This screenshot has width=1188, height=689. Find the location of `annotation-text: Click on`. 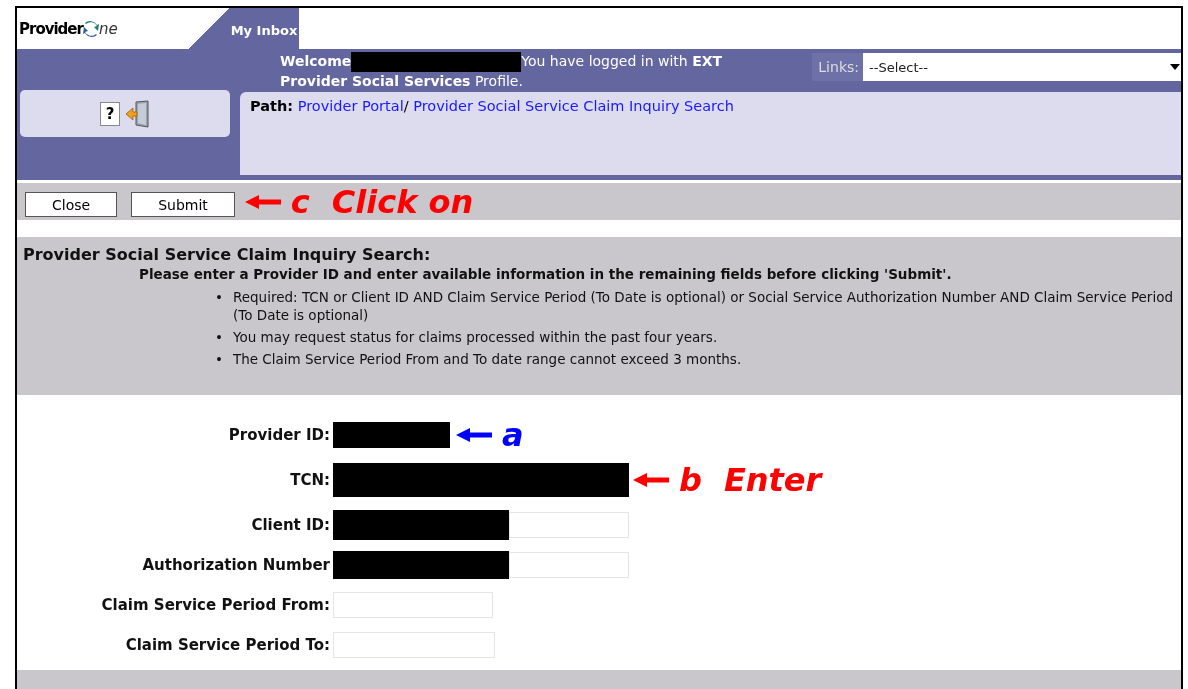

annotation-text: Click on is located at coordinates (402, 201).